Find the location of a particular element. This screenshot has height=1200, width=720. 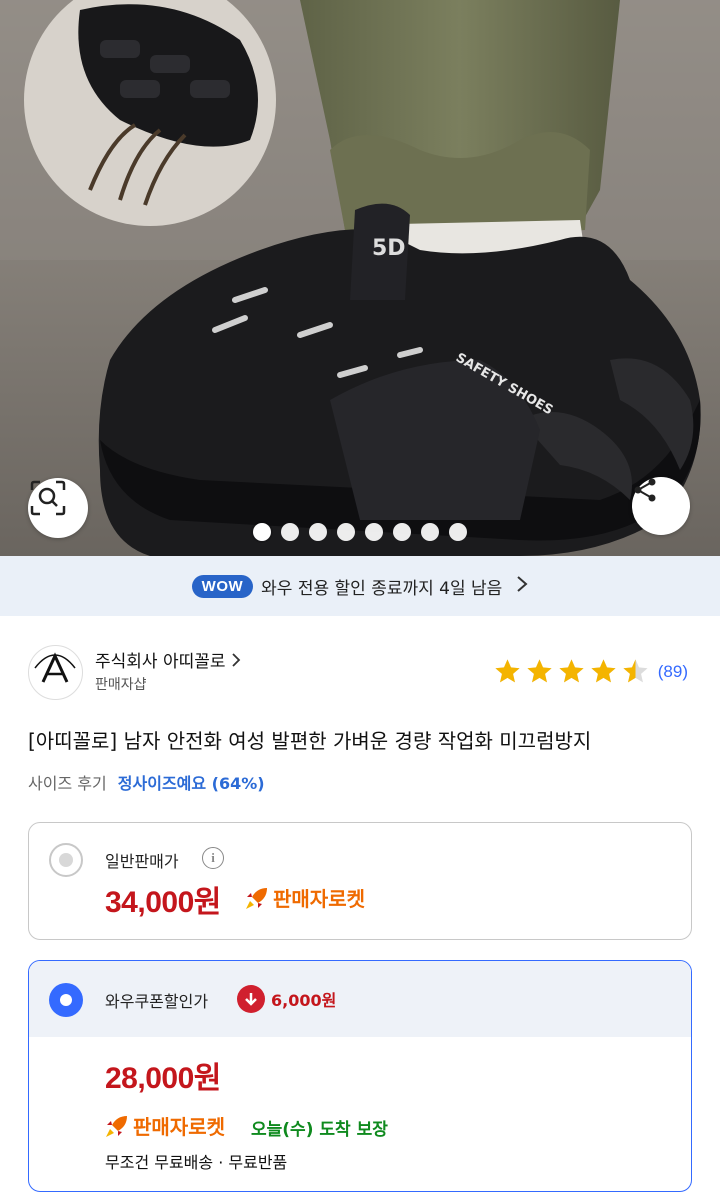

arrow-down-icon is located at coordinates (251, 999).